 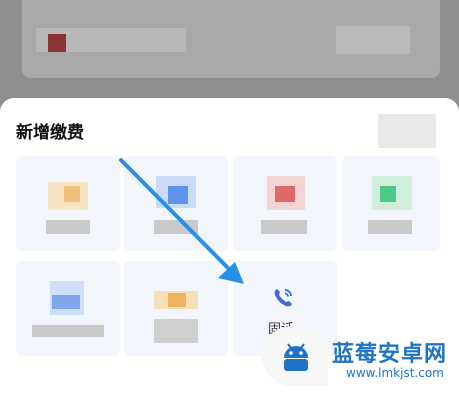 What do you see at coordinates (390, 354) in the screenshot?
I see `watermark-title: 蓝莓安卓网` at bounding box center [390, 354].